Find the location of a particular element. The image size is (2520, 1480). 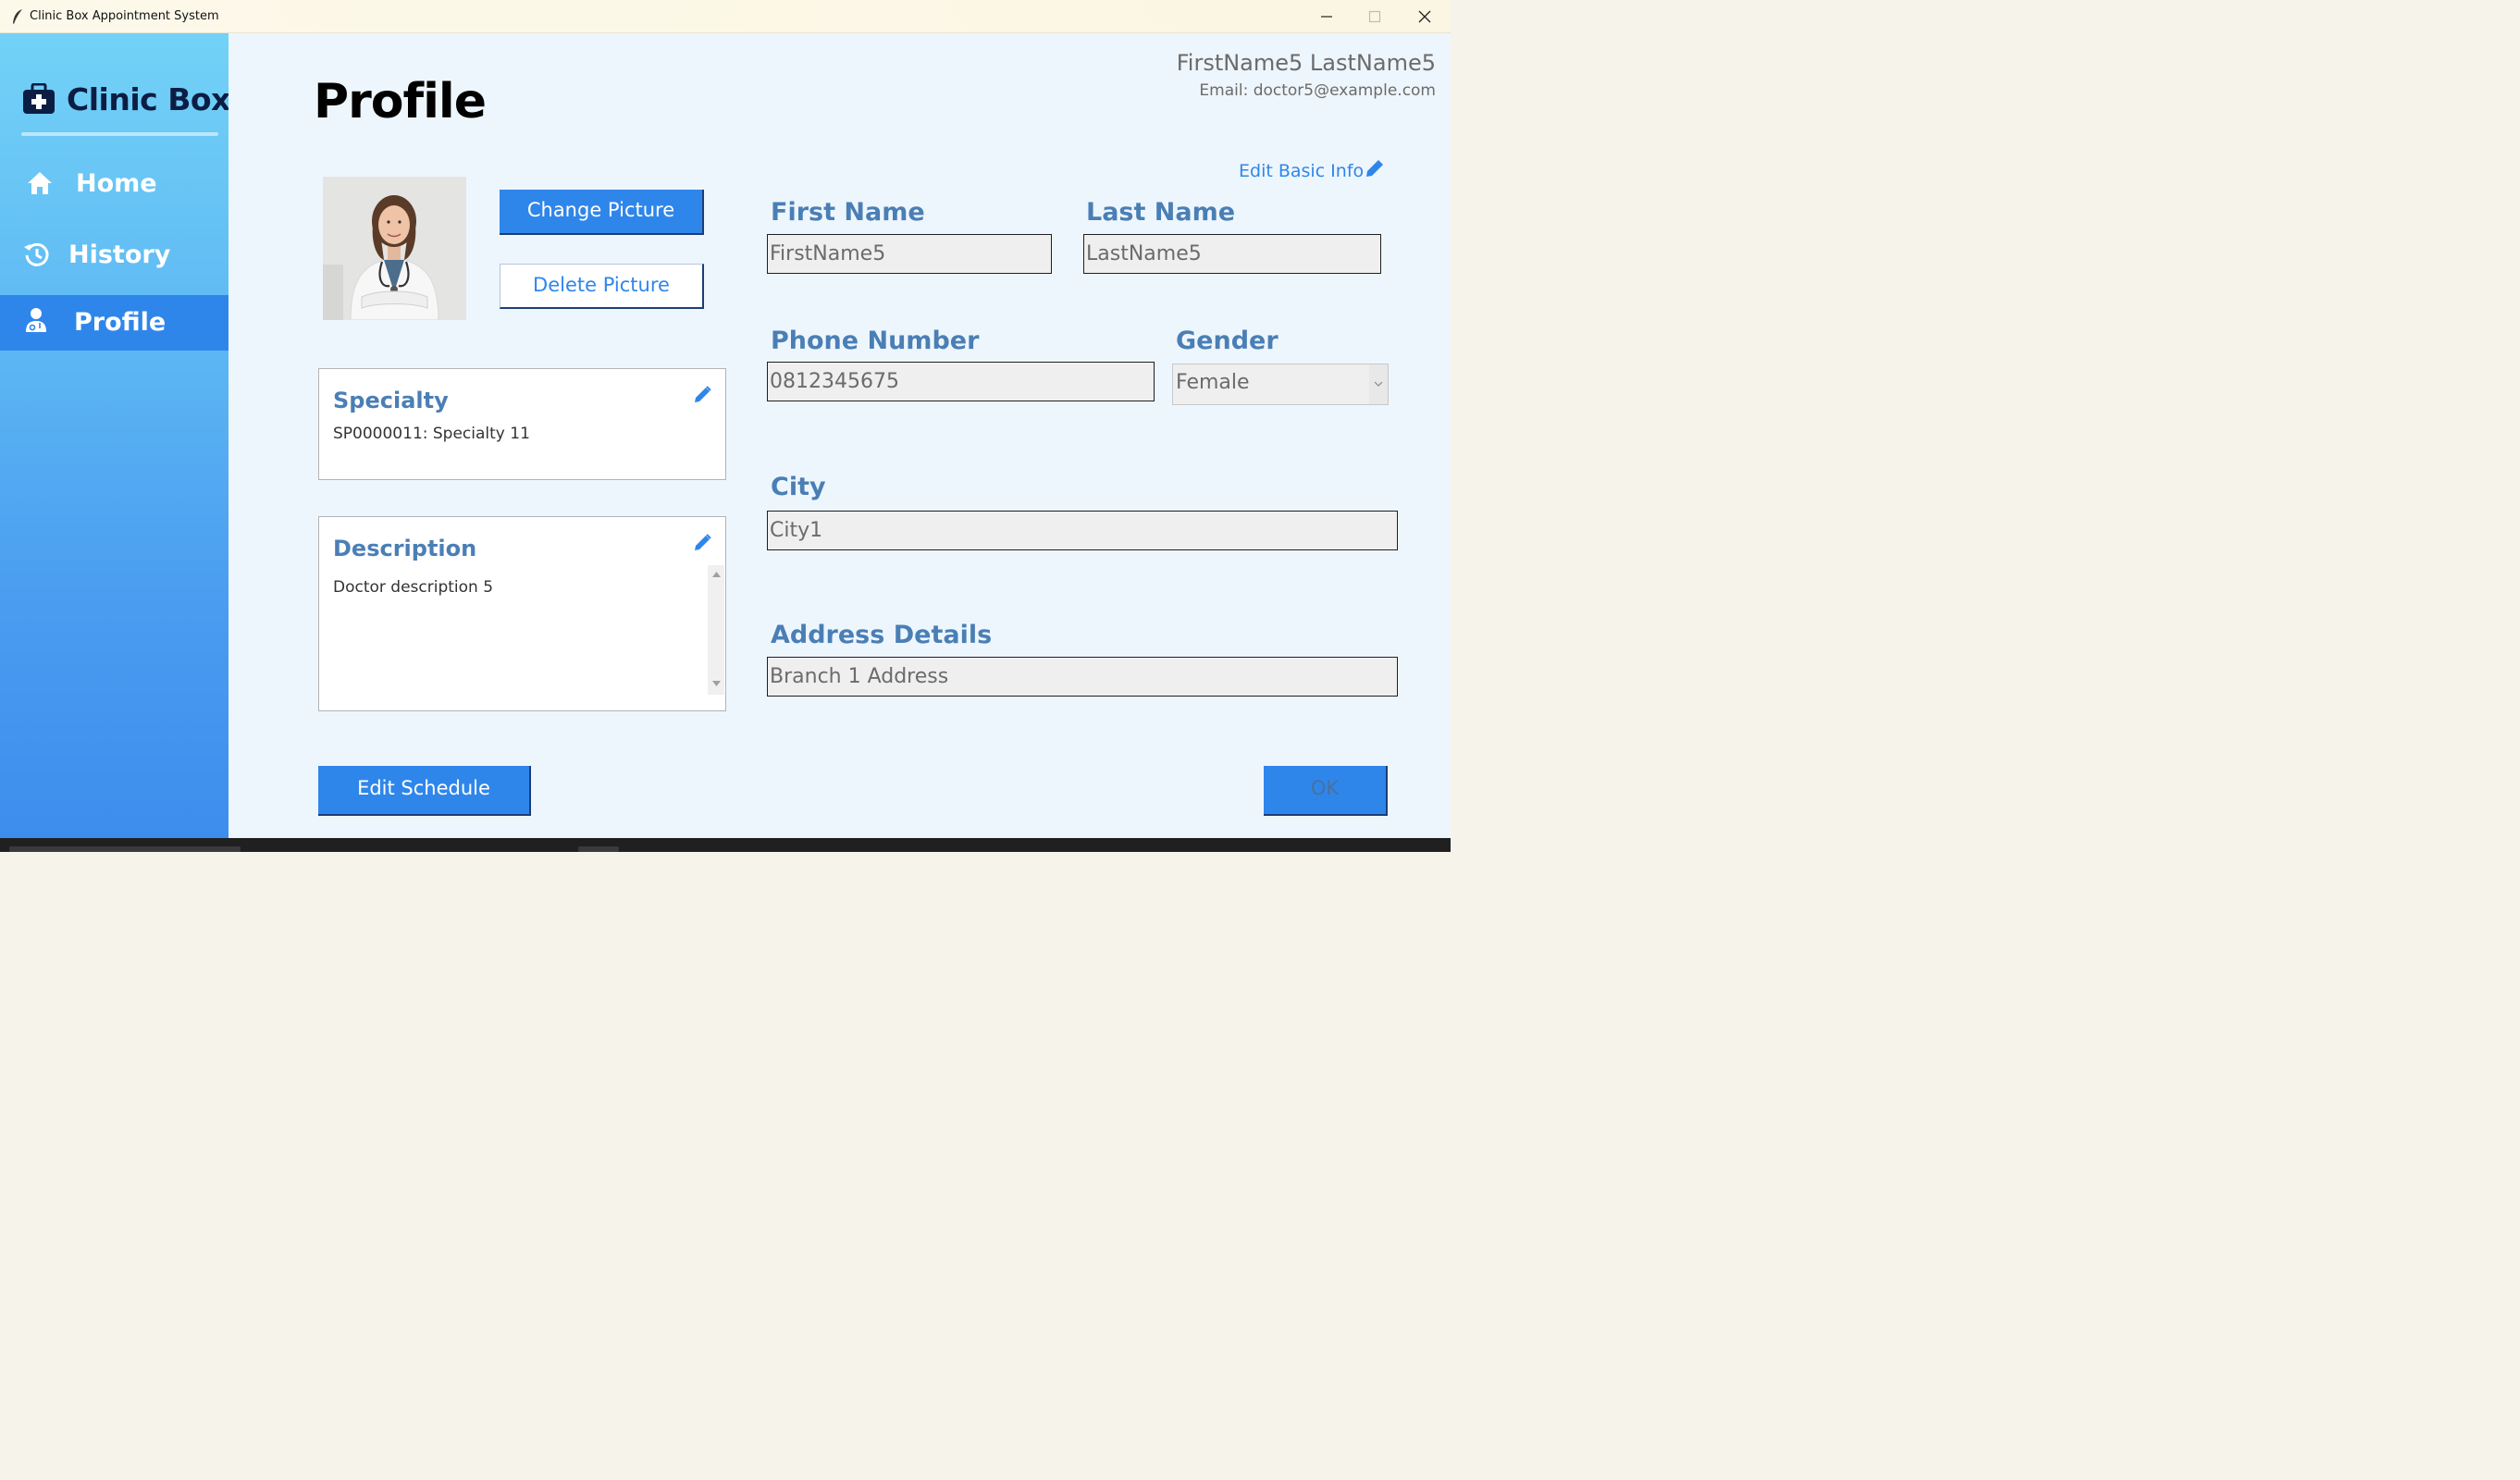

edit-schedule-button: Edit Schedule is located at coordinates (424, 791).